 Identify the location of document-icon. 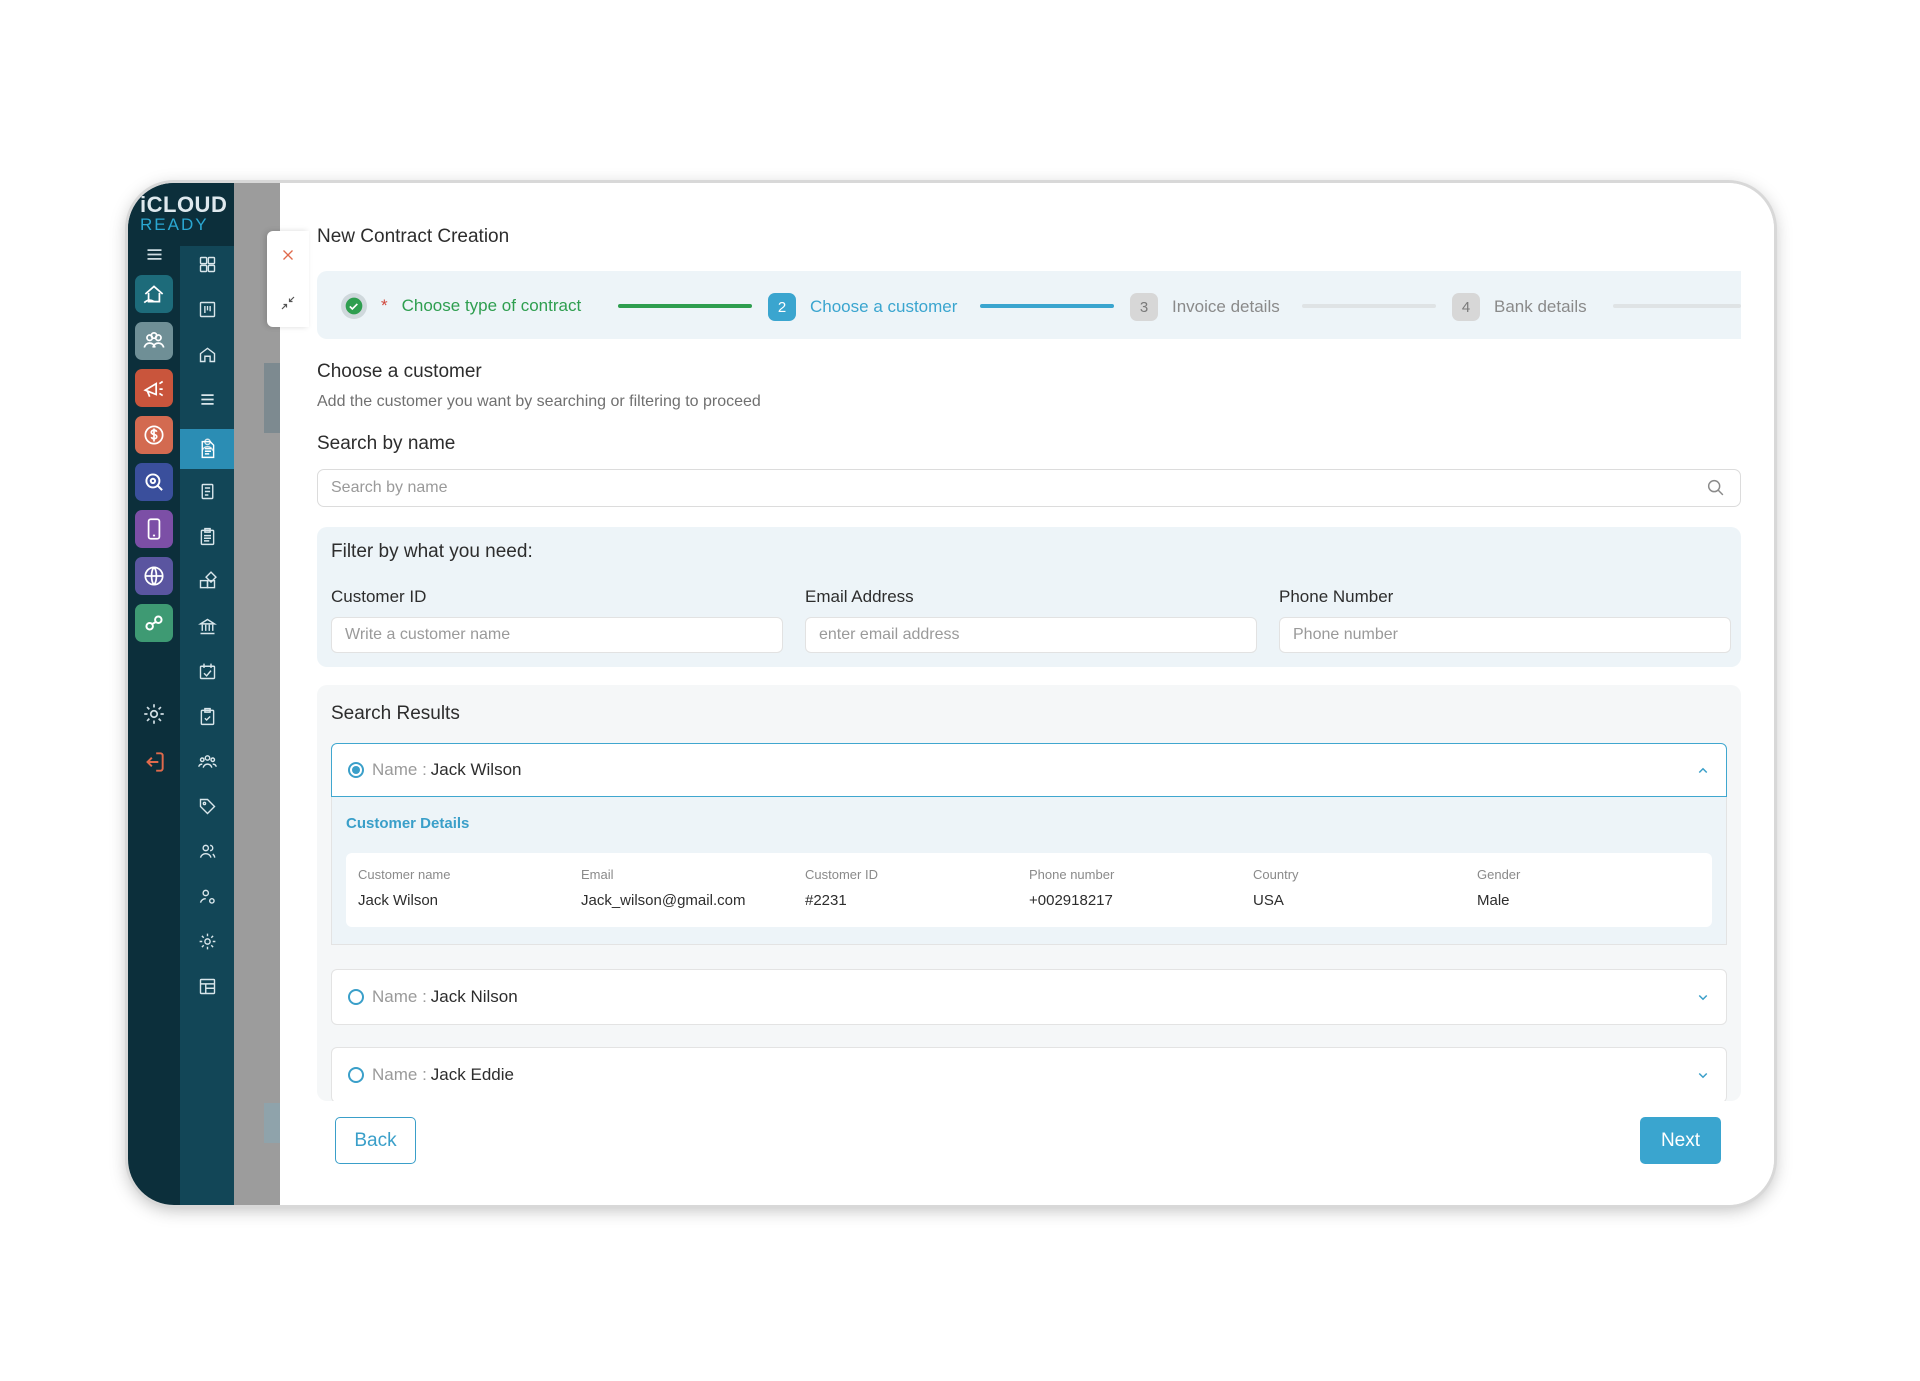
(207, 491).